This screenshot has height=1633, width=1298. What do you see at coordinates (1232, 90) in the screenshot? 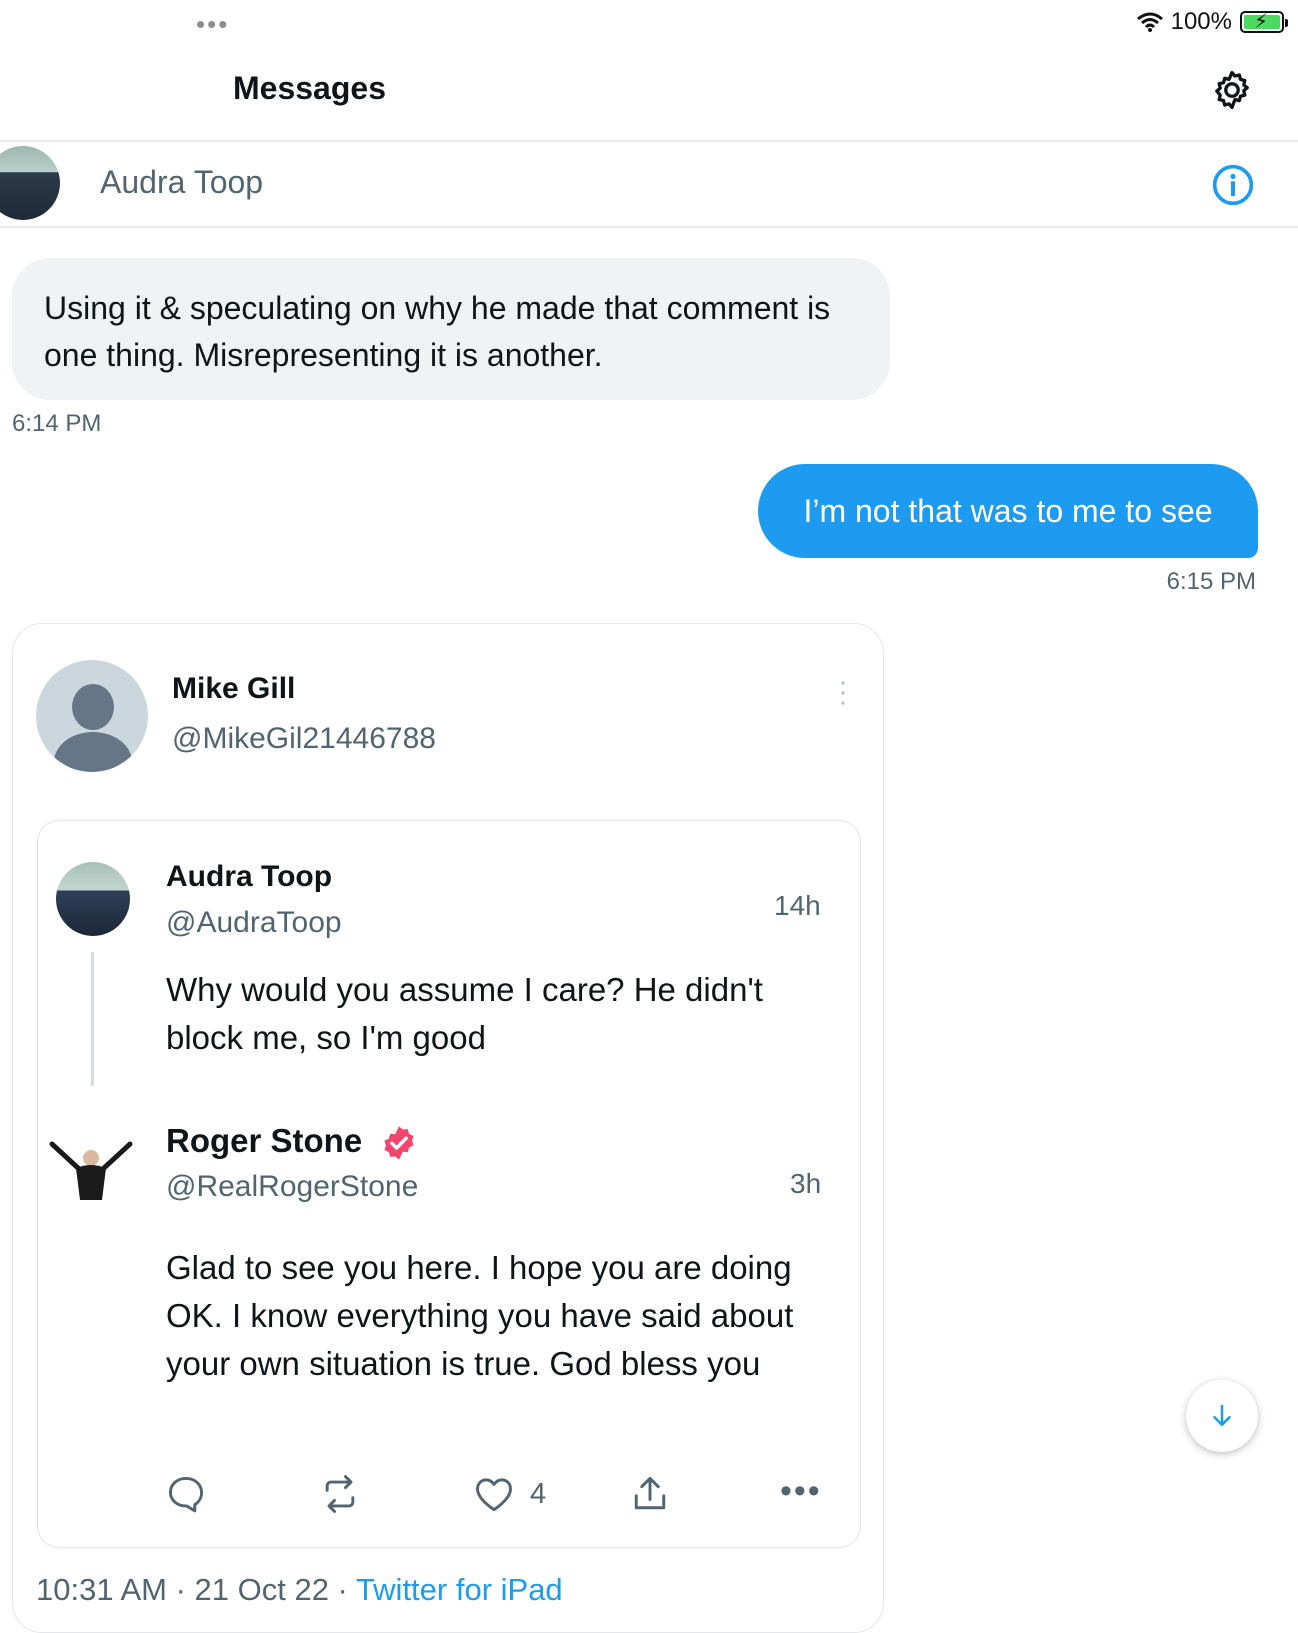
I see `gear-icon` at bounding box center [1232, 90].